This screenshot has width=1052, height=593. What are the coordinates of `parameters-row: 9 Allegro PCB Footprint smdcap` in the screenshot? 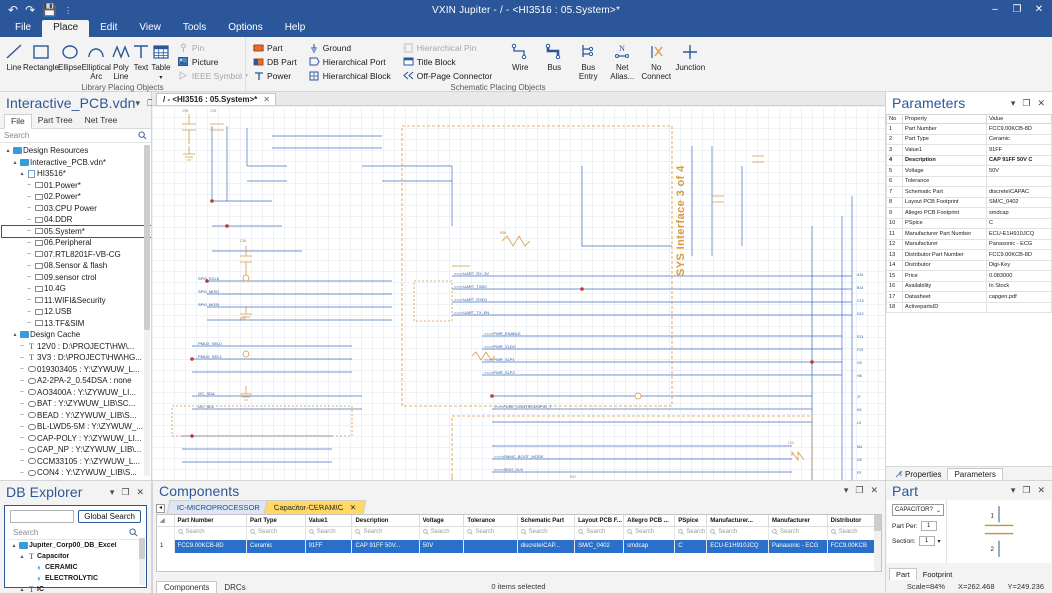 It's located at (969, 213).